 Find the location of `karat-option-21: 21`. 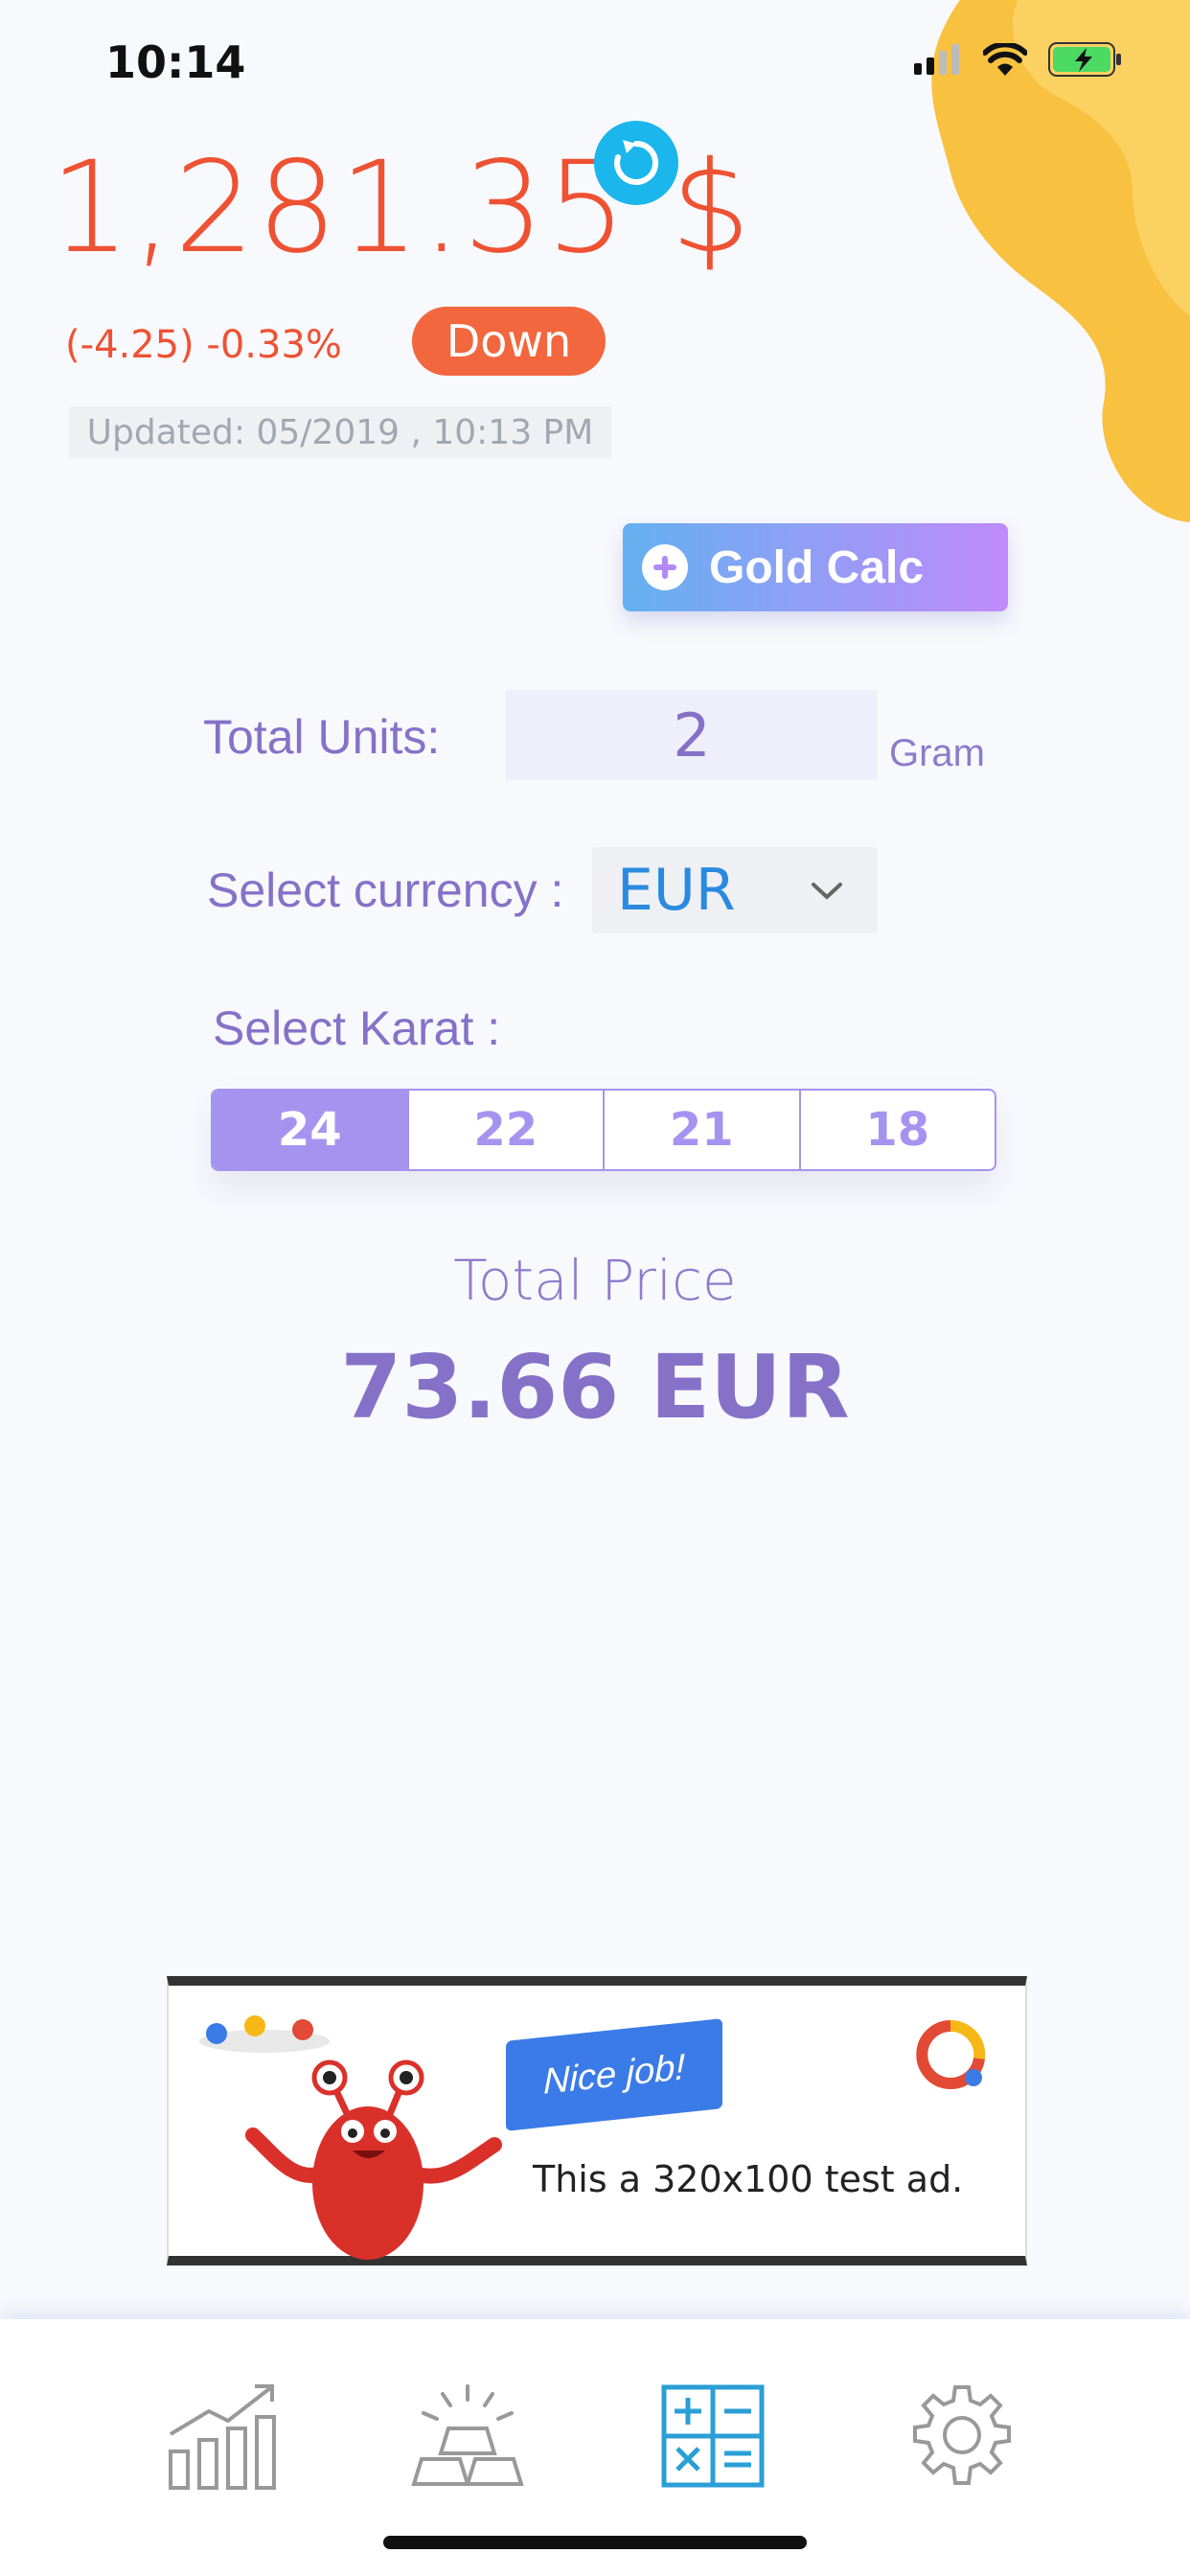

karat-option-21: 21 is located at coordinates (701, 1130).